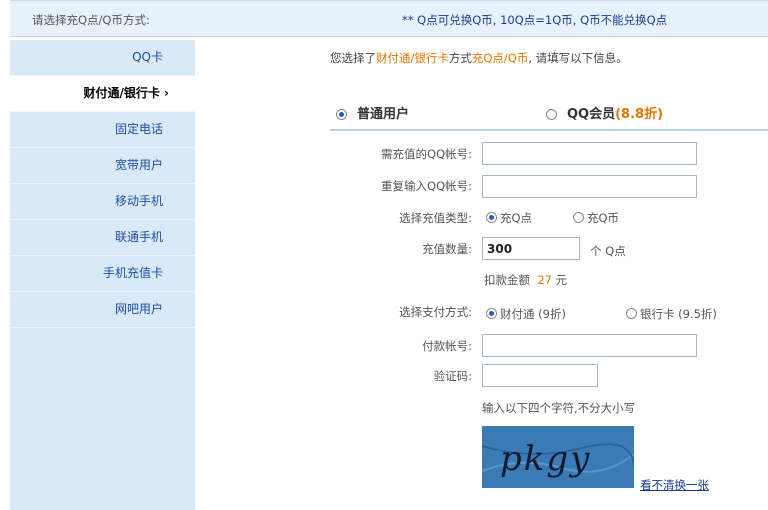 The width and height of the screenshot is (768, 510). I want to click on type-option-q-coins: 充Q币, so click(596, 218).